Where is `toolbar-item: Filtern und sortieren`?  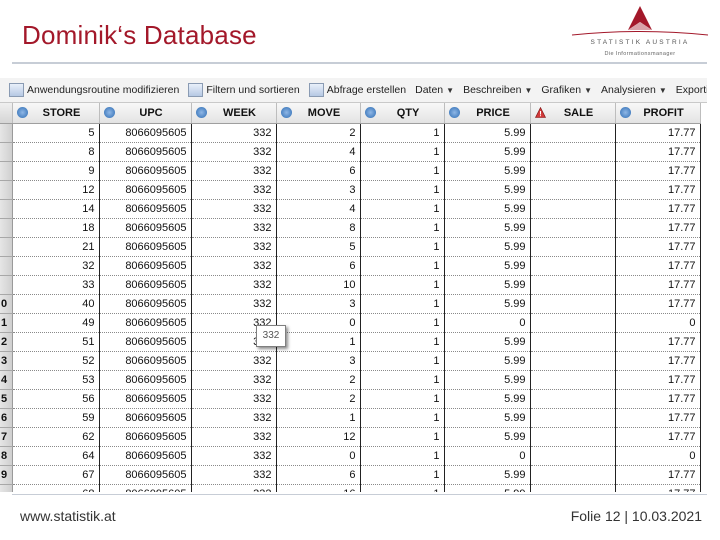 toolbar-item: Filtern und sortieren is located at coordinates (244, 90).